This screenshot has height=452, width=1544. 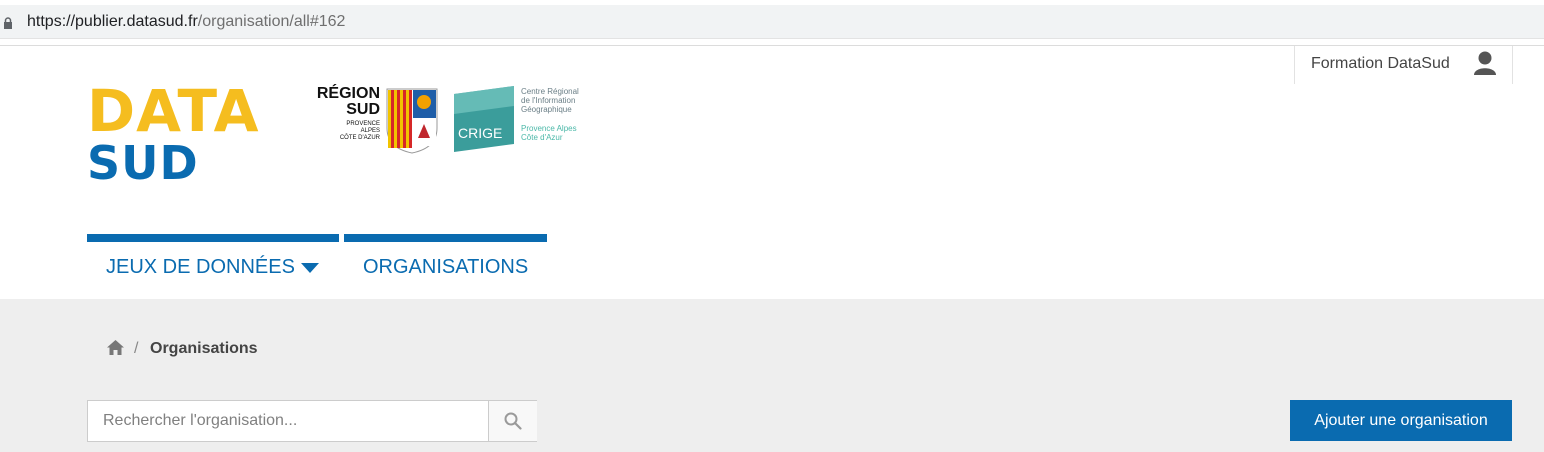 What do you see at coordinates (143, 163) in the screenshot?
I see `datasud-logo-sud: SUD` at bounding box center [143, 163].